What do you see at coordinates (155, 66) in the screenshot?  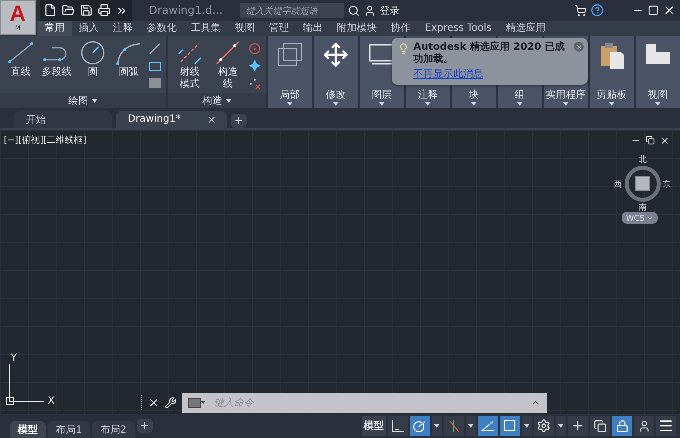 I see `rectangle-icon` at bounding box center [155, 66].